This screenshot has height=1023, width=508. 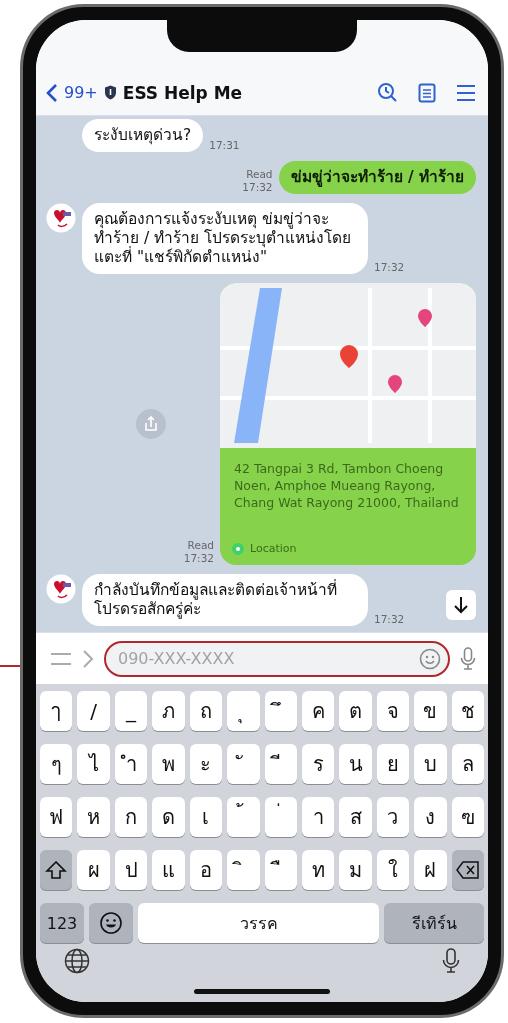 I want to click on received-message: คุณต้องการแจ้งระงับเหตุ ข่มขู่ว่าจะทำร้าย / ทำร้าย โปรดระบุตำแหน่งโดยแตะที่ "แชร์พิกัดตำแหน่ง", so click(x=225, y=238).